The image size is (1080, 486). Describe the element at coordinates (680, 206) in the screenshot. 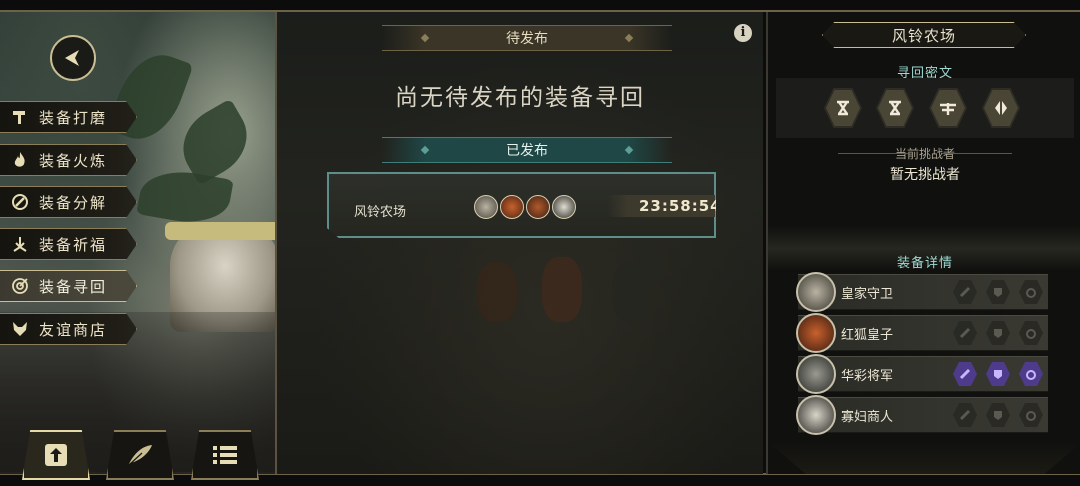

I see `timer-value: 23:58:54` at that location.